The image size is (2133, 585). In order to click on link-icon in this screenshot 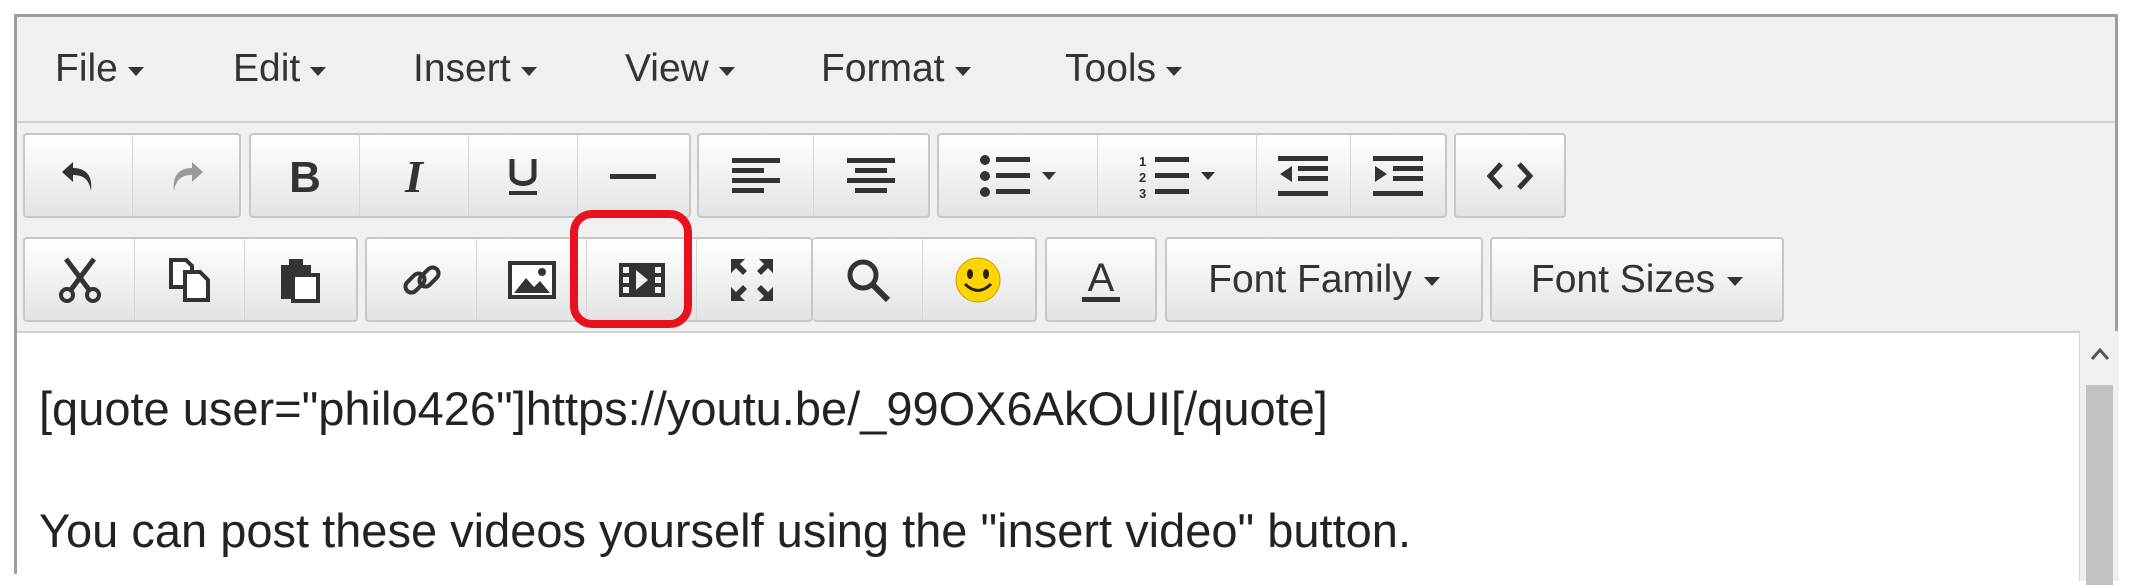, I will do `click(421, 279)`.